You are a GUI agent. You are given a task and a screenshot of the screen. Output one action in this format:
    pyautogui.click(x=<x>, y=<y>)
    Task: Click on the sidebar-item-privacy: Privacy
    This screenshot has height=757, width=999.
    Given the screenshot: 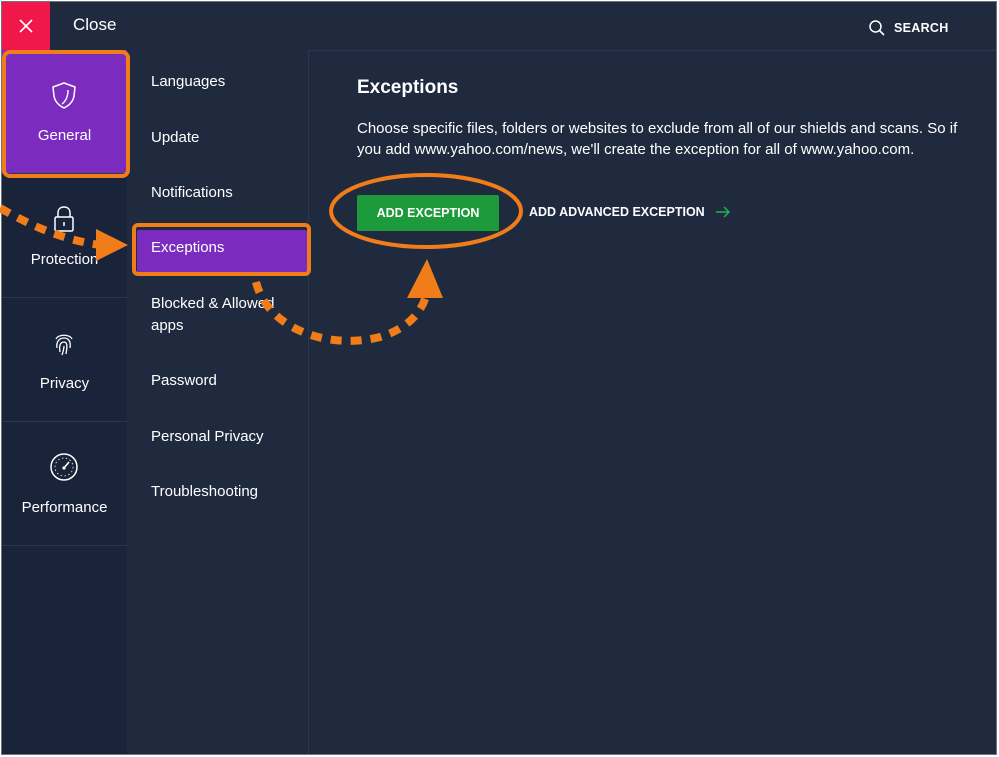 What is the action you would take?
    pyautogui.click(x=64, y=360)
    